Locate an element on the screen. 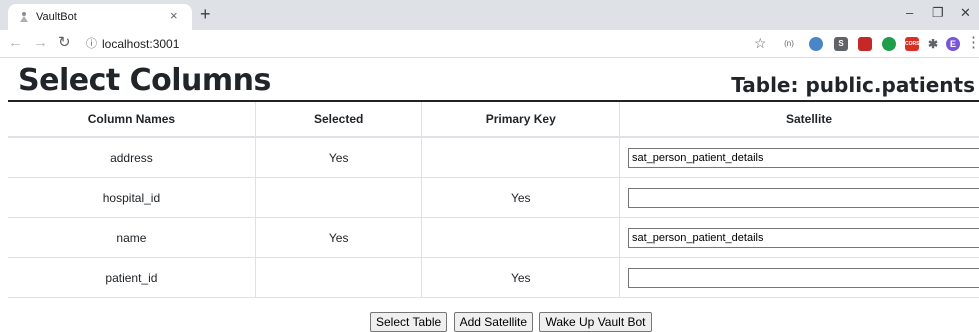  column-name-cell: patient_id is located at coordinates (132, 277).